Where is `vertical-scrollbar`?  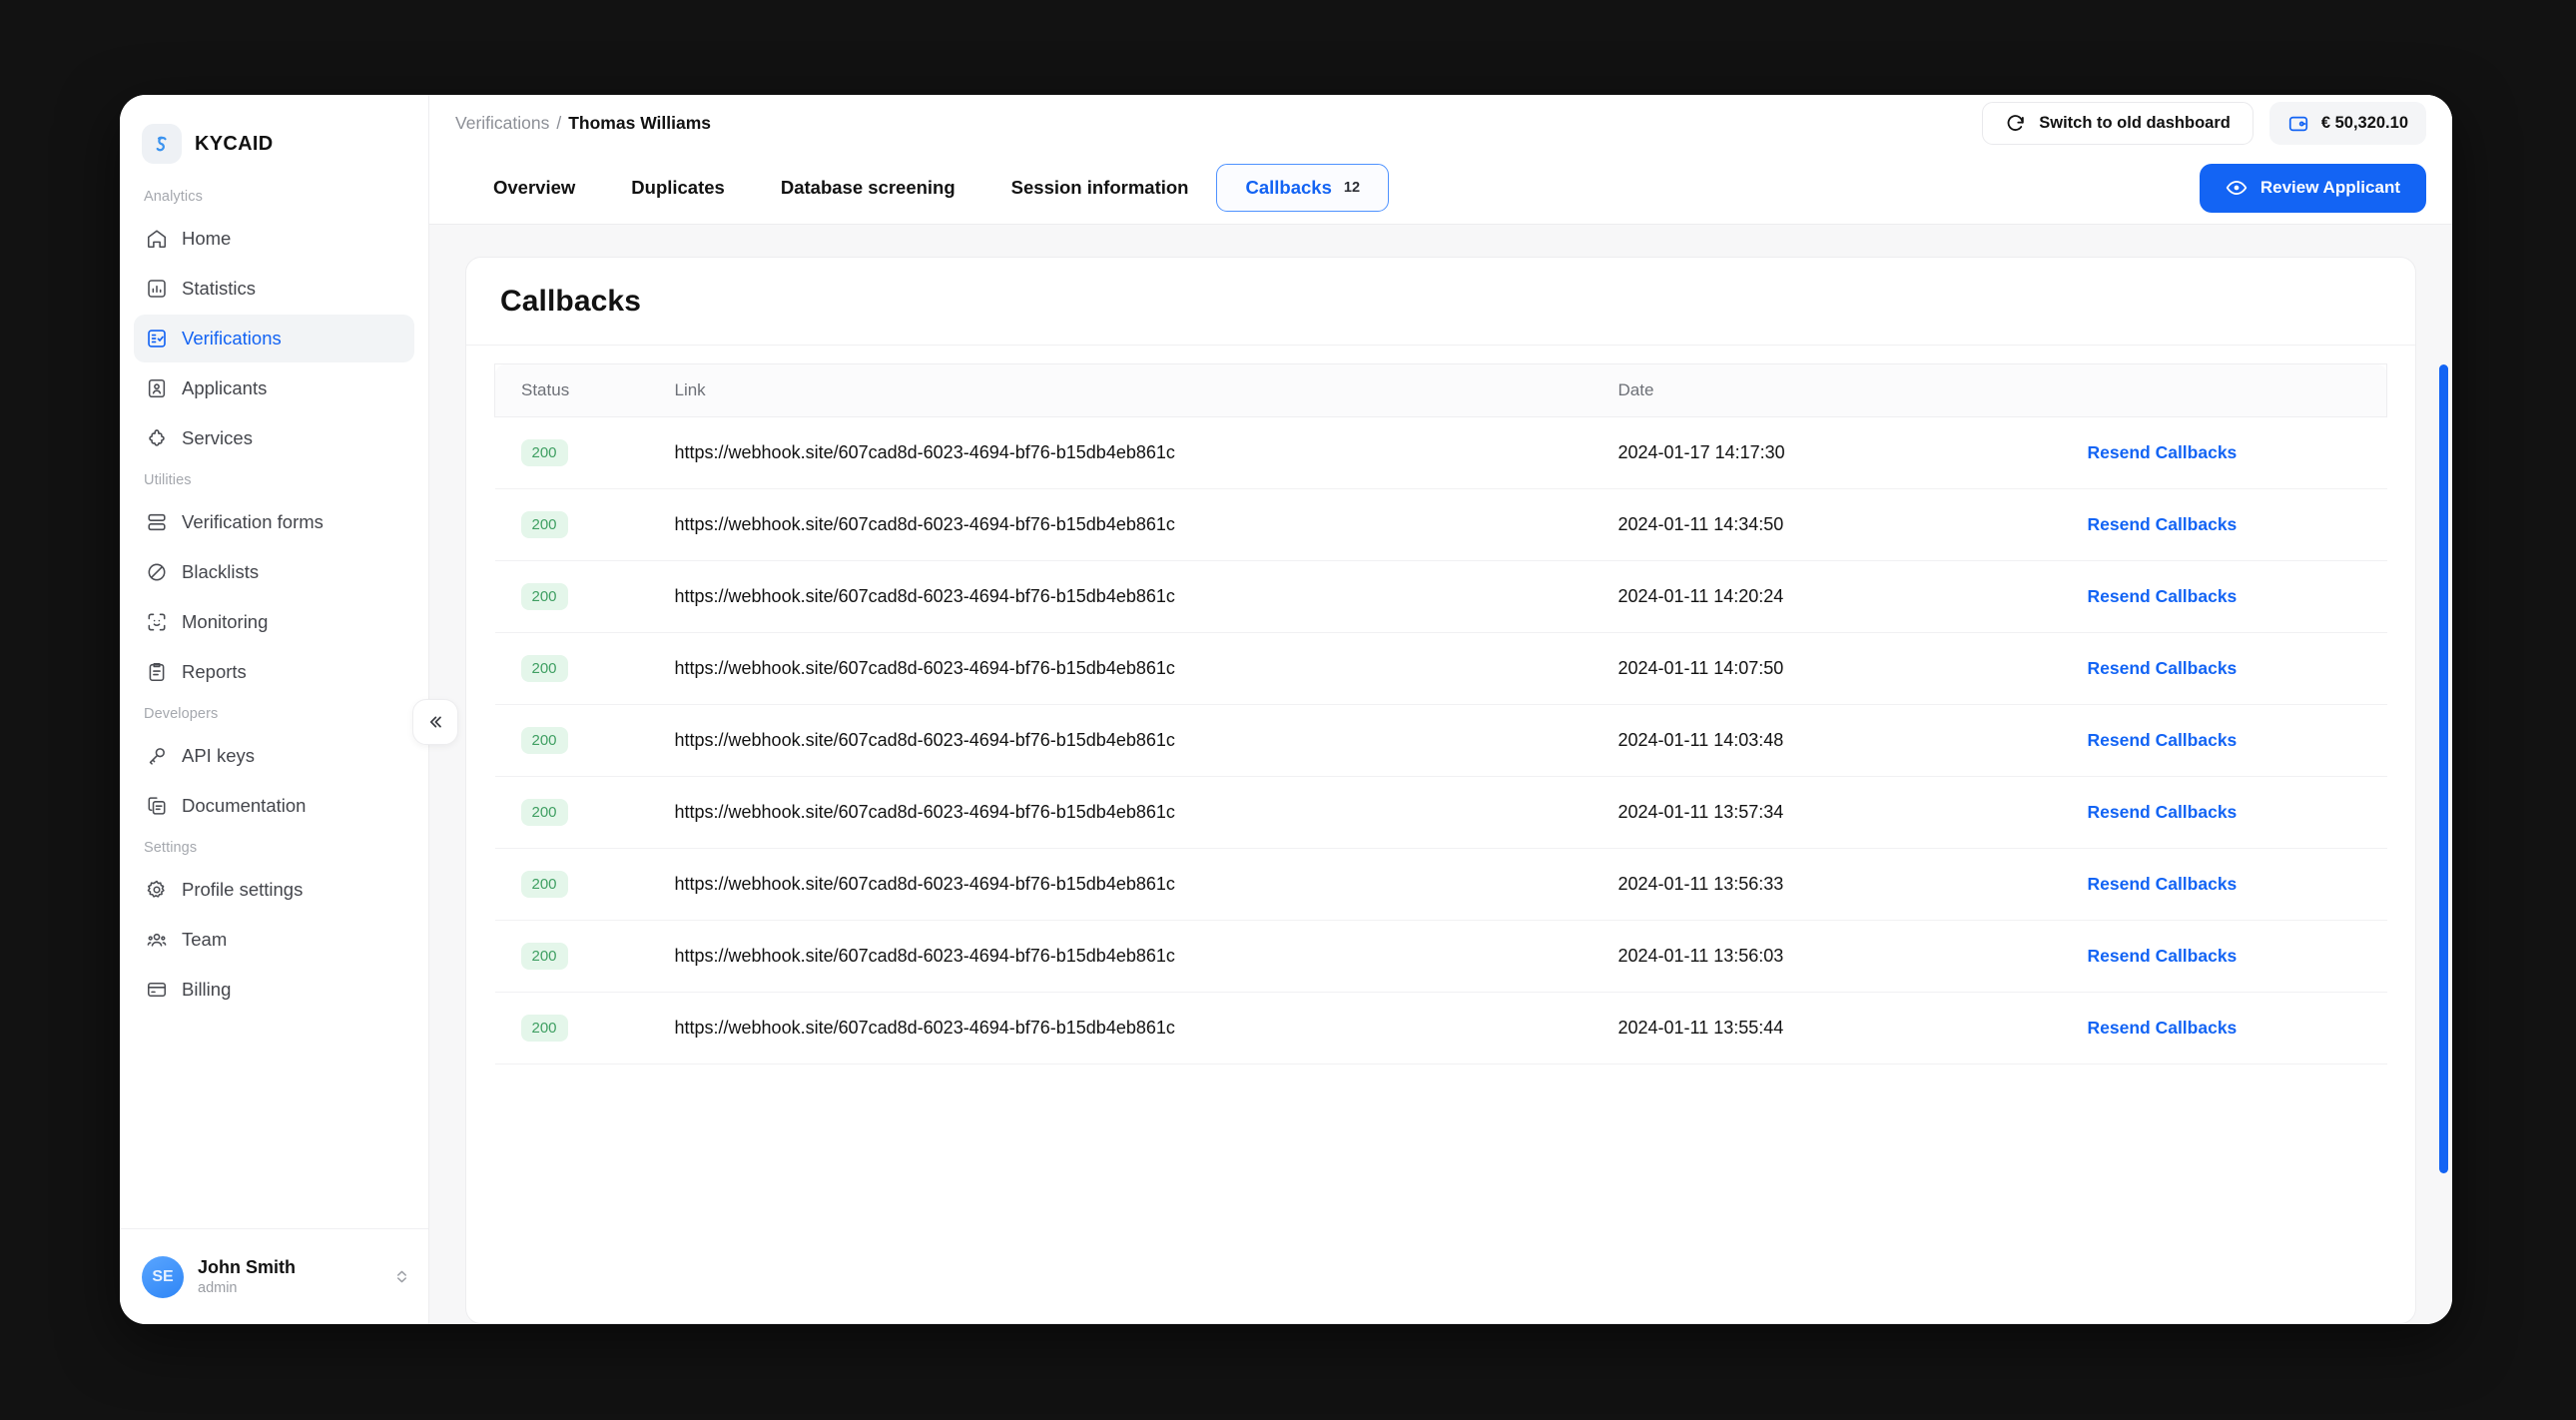
vertical-scrollbar is located at coordinates (2443, 768).